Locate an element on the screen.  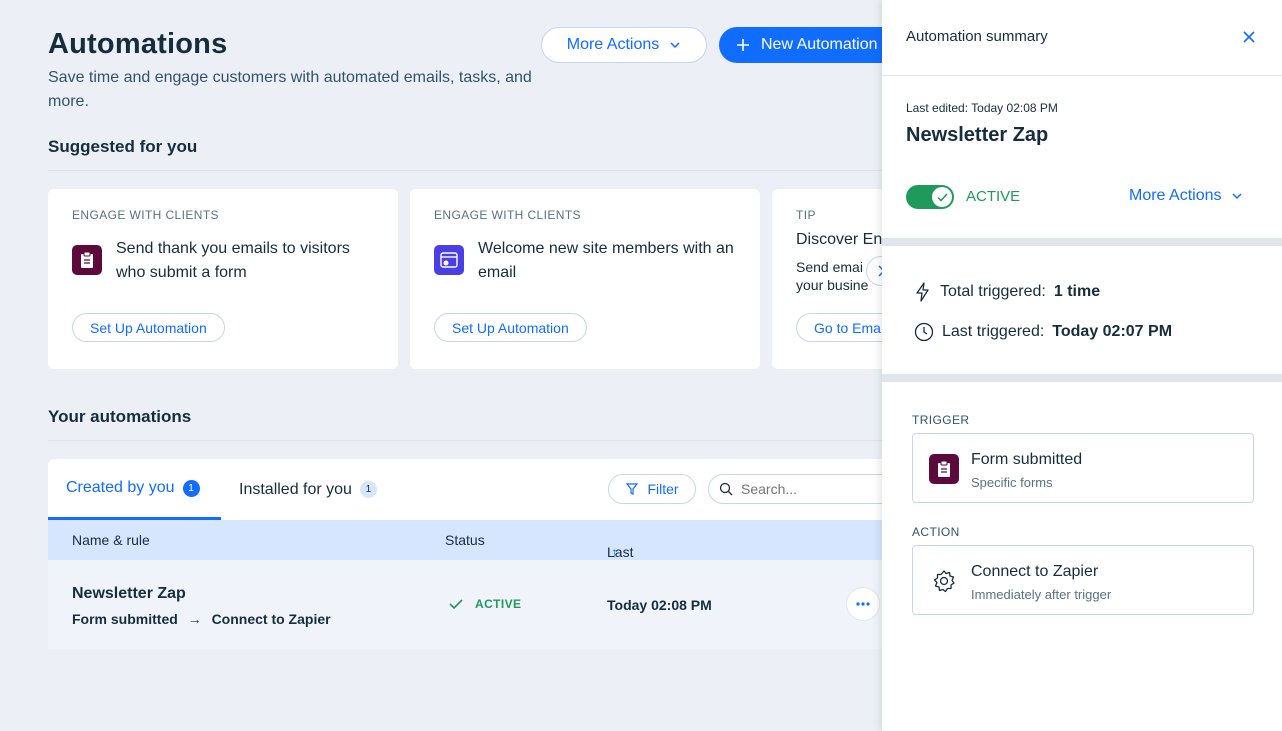
rule-action: Connect to Zapier is located at coordinates (271, 619).